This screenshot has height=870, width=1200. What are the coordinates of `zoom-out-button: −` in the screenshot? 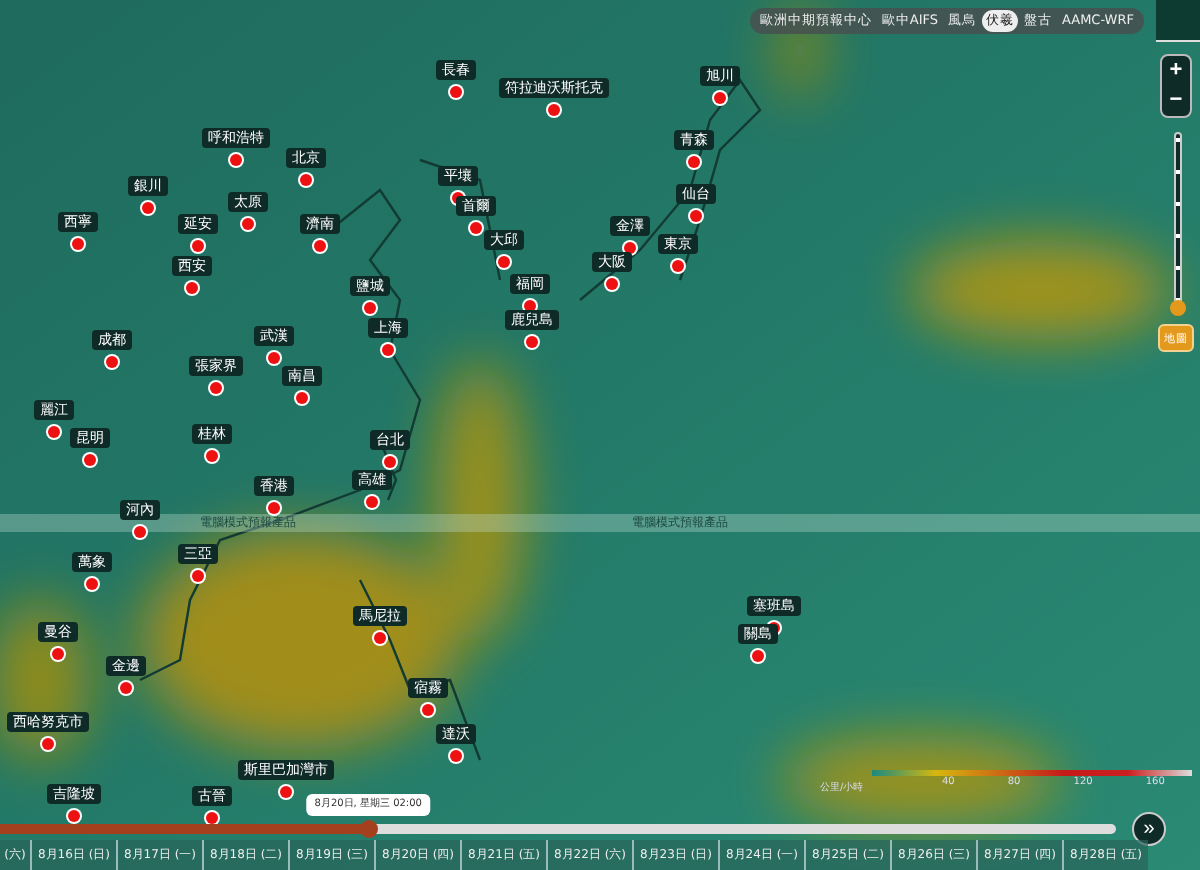 It's located at (1176, 101).